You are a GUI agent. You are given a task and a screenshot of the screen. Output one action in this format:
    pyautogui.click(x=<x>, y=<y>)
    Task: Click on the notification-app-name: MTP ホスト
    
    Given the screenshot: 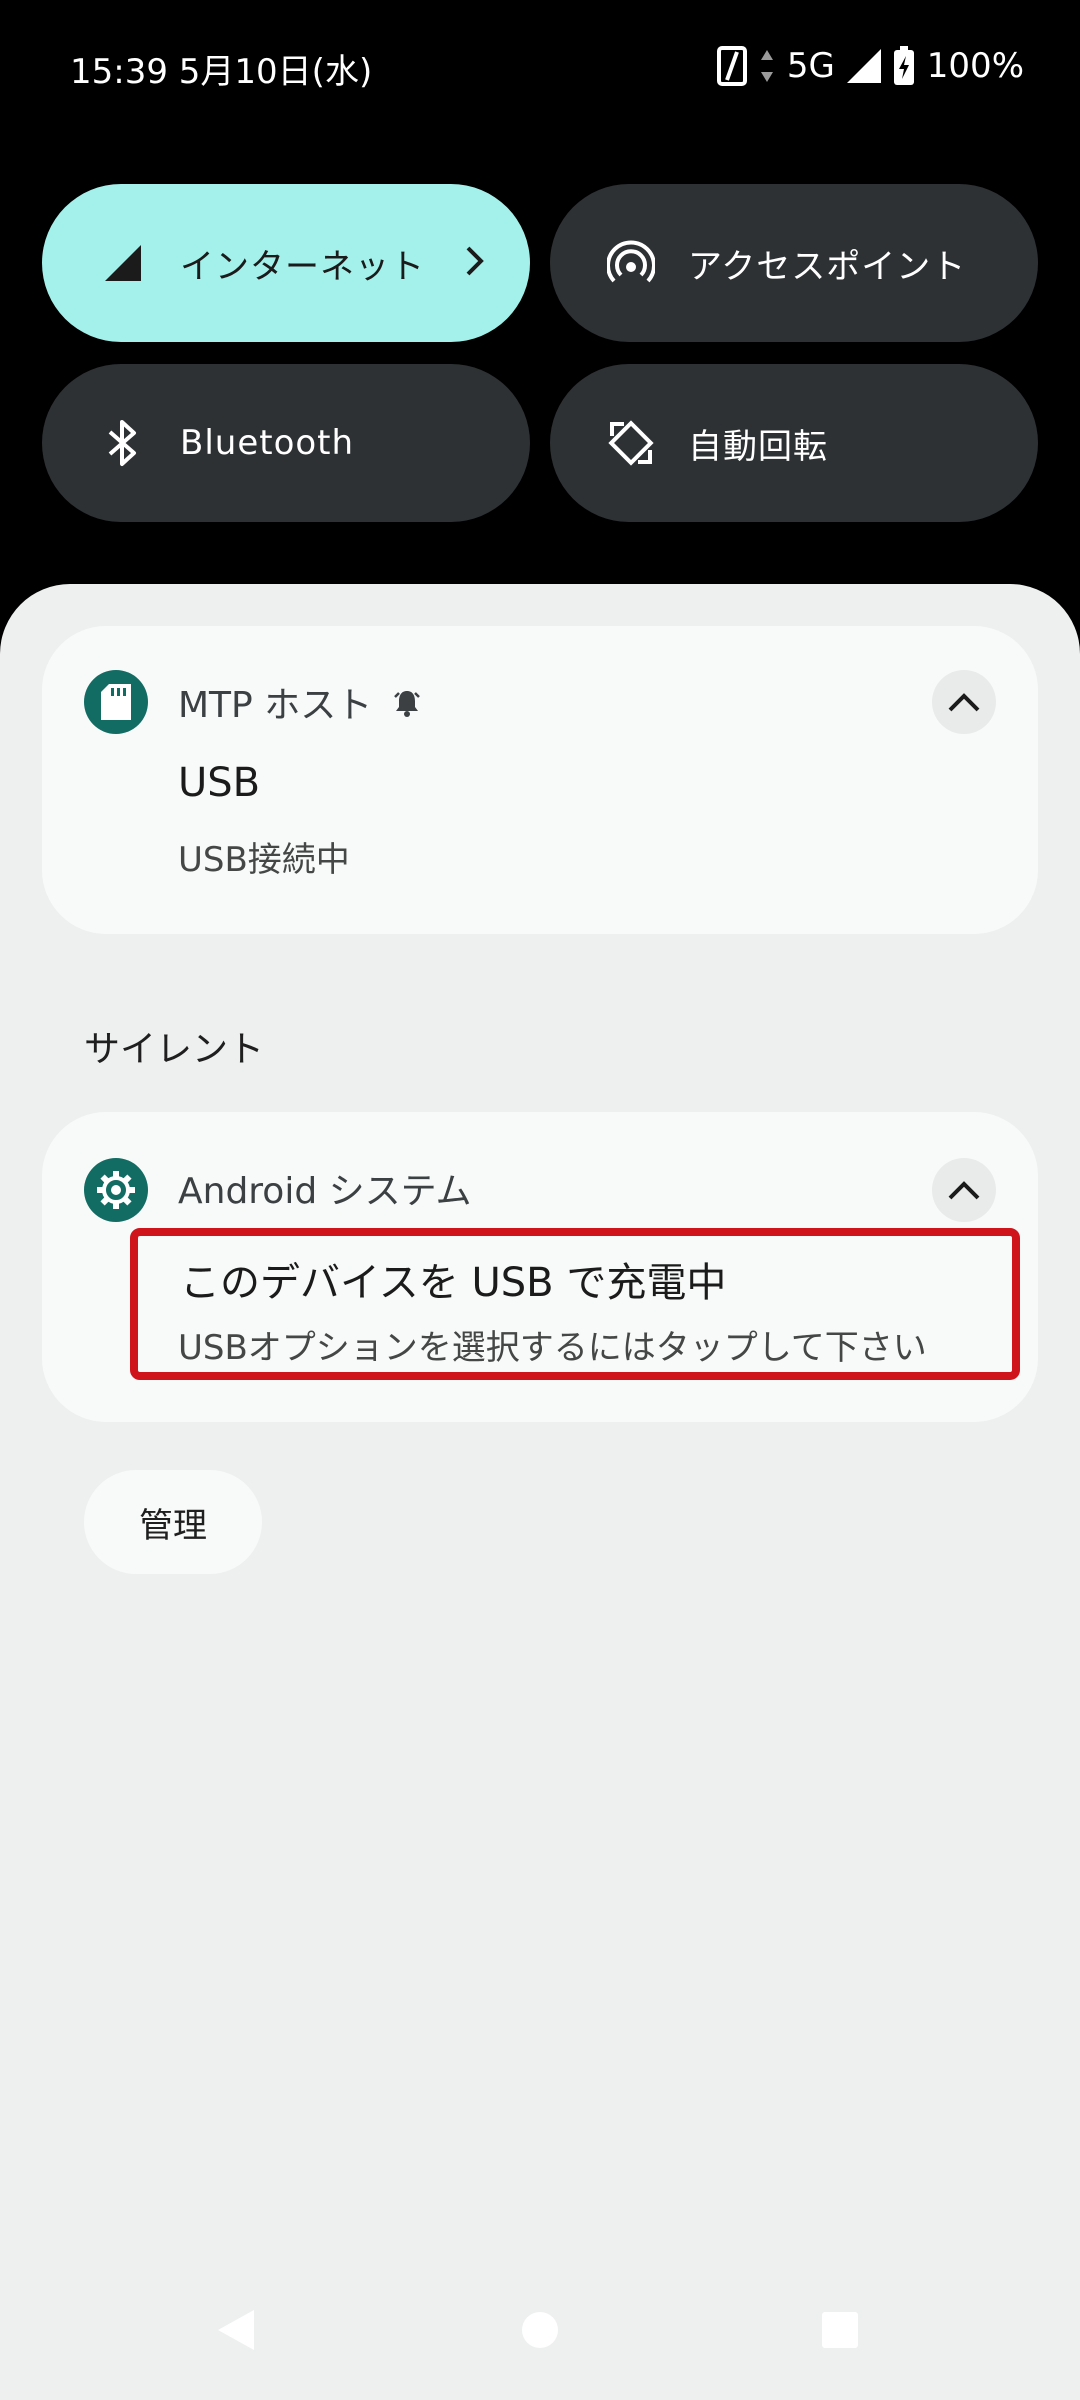 What is the action you would take?
    pyautogui.click(x=275, y=705)
    